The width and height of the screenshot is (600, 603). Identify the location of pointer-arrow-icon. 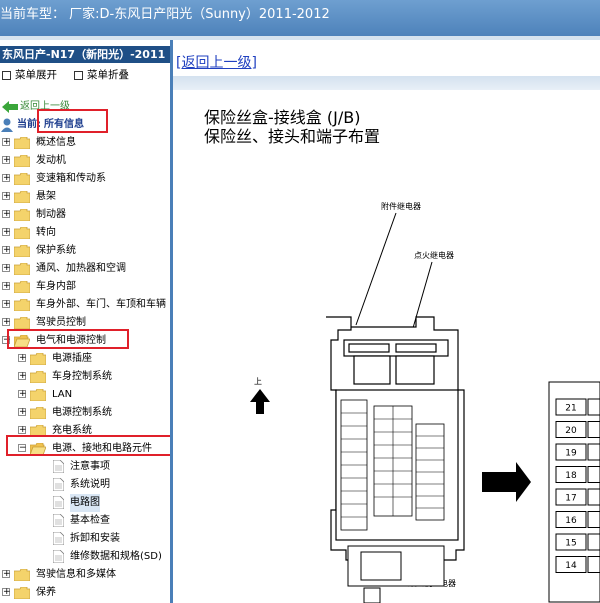
(506, 482).